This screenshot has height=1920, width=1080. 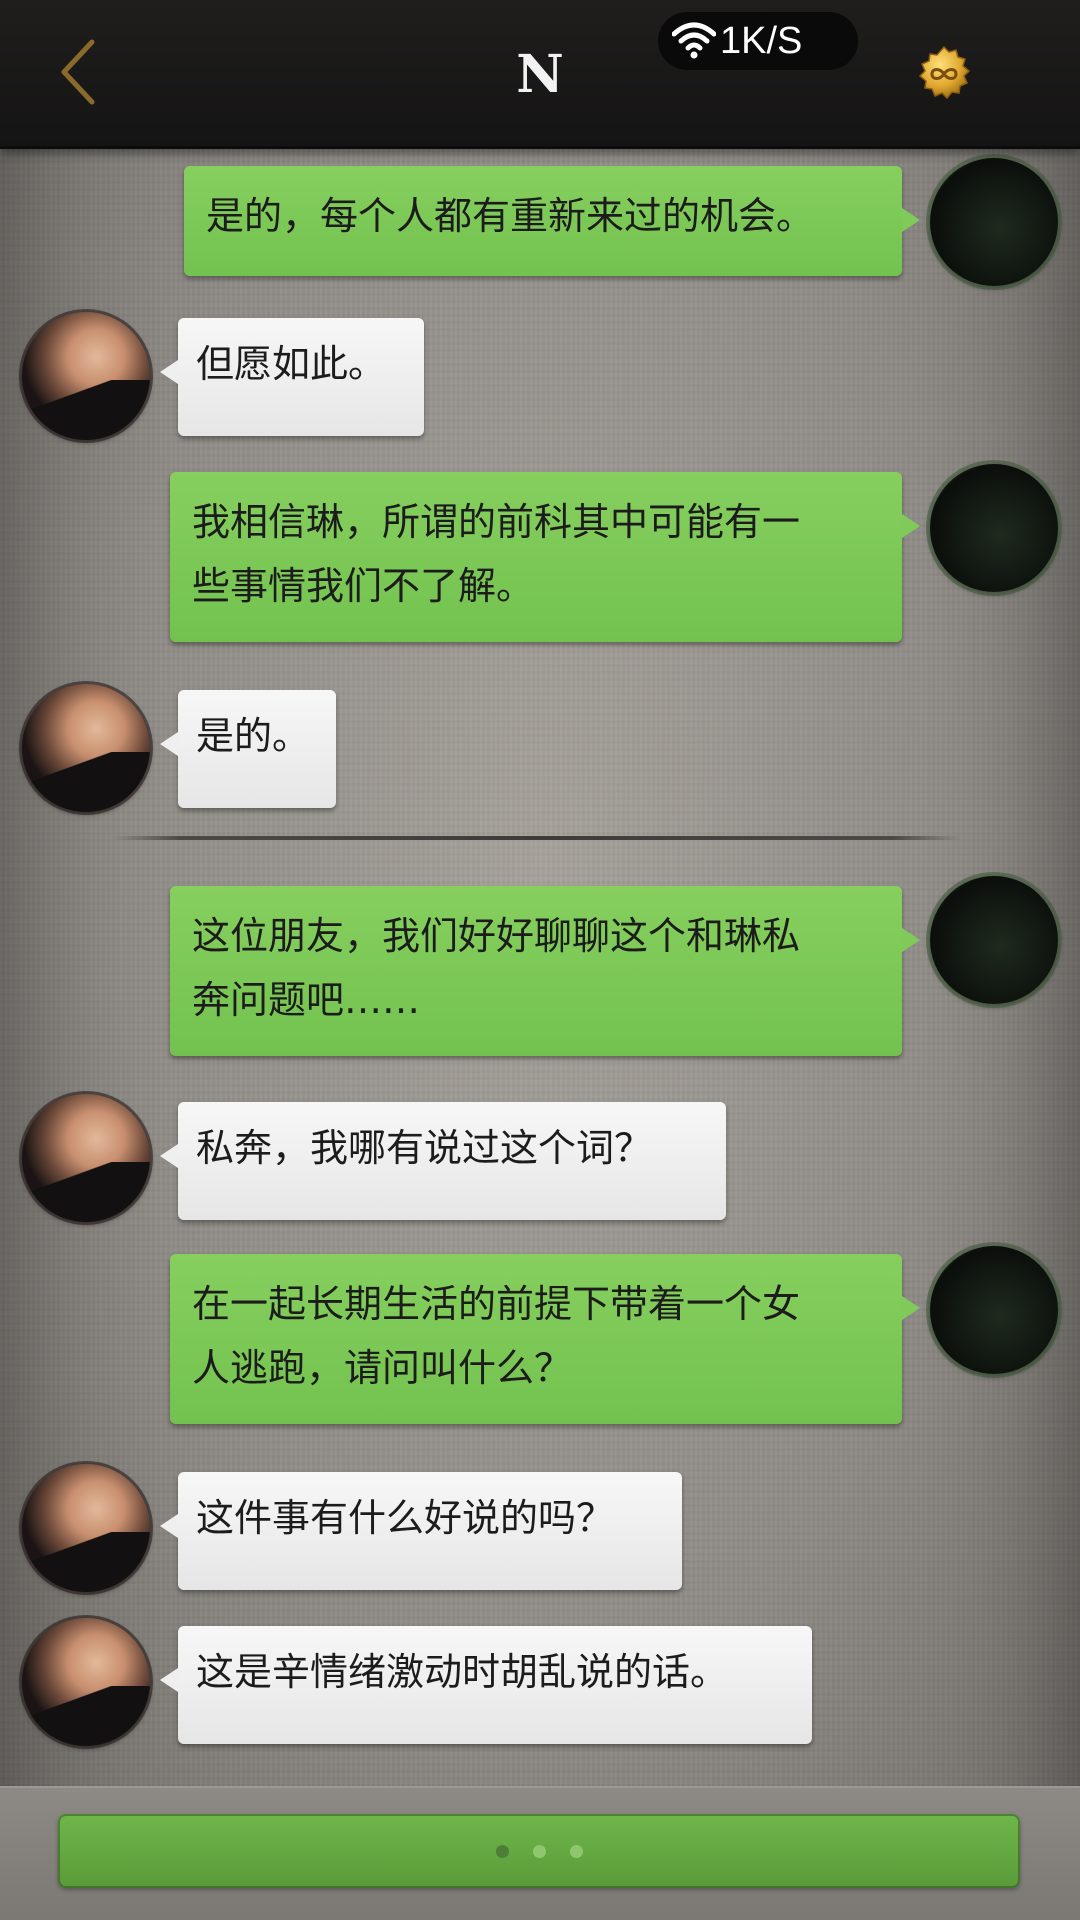 I want to click on message-text: 这位朋友，我们好好聊聊这个和琳私, so click(x=496, y=936).